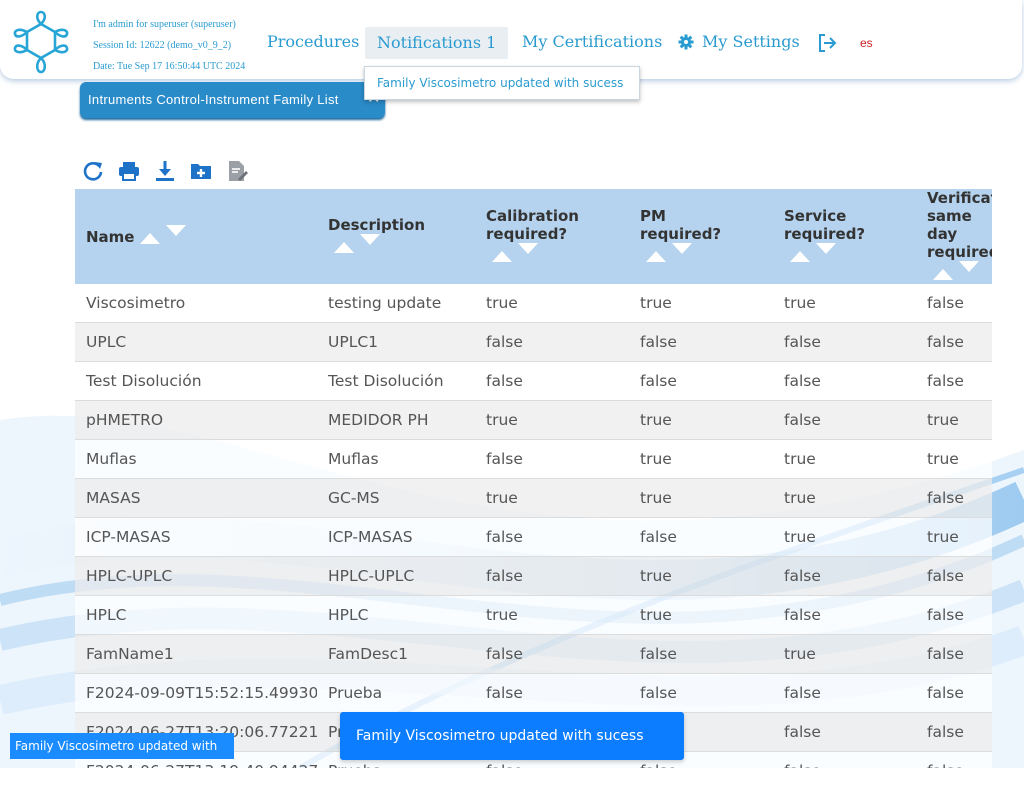 The width and height of the screenshot is (1024, 785). I want to click on session-user: I'm admin for superuser (superuser), so click(164, 24).